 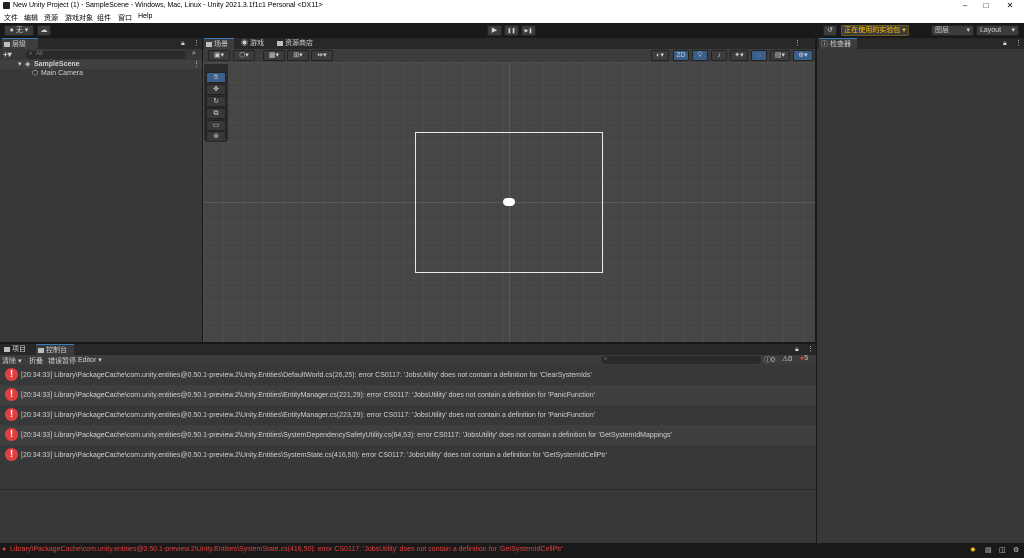 What do you see at coordinates (322, 55) in the screenshot?
I see `align-button: ⇹▾` at bounding box center [322, 55].